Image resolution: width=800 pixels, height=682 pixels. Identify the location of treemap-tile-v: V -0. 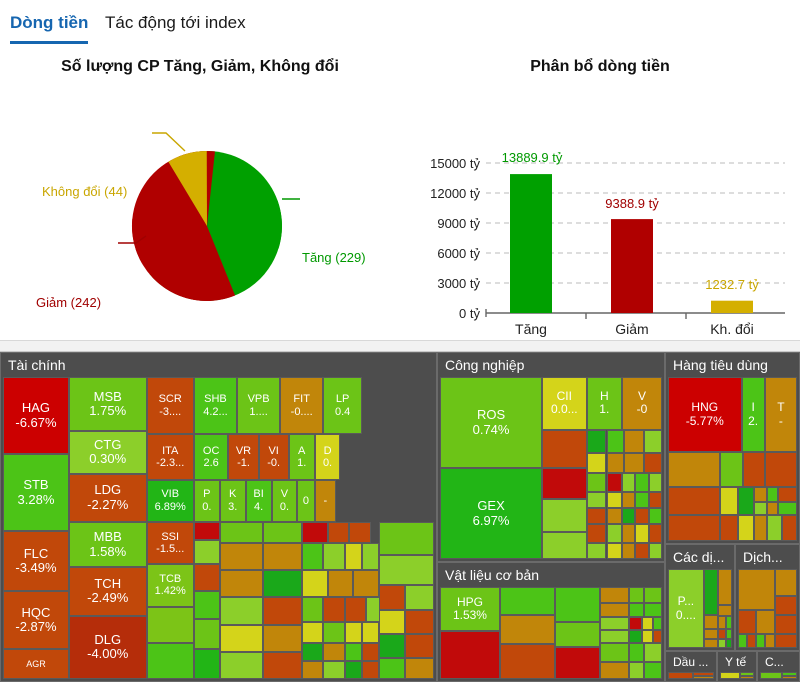
(642, 403).